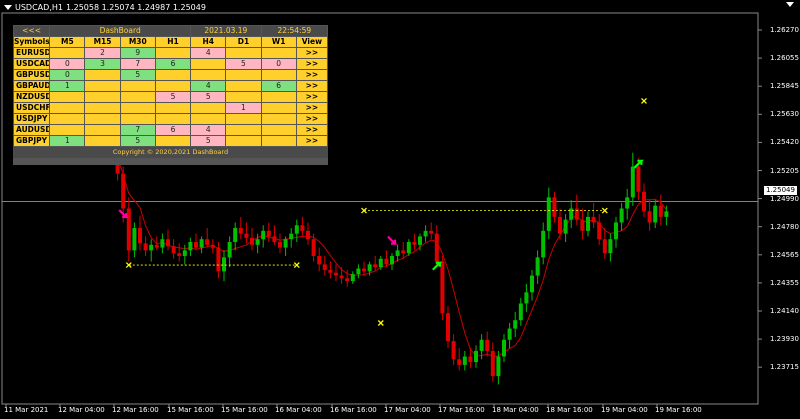 The width and height of the screenshot is (800, 419). What do you see at coordinates (32, 119) in the screenshot?
I see `symbol-cell: USDJPY` at bounding box center [32, 119].